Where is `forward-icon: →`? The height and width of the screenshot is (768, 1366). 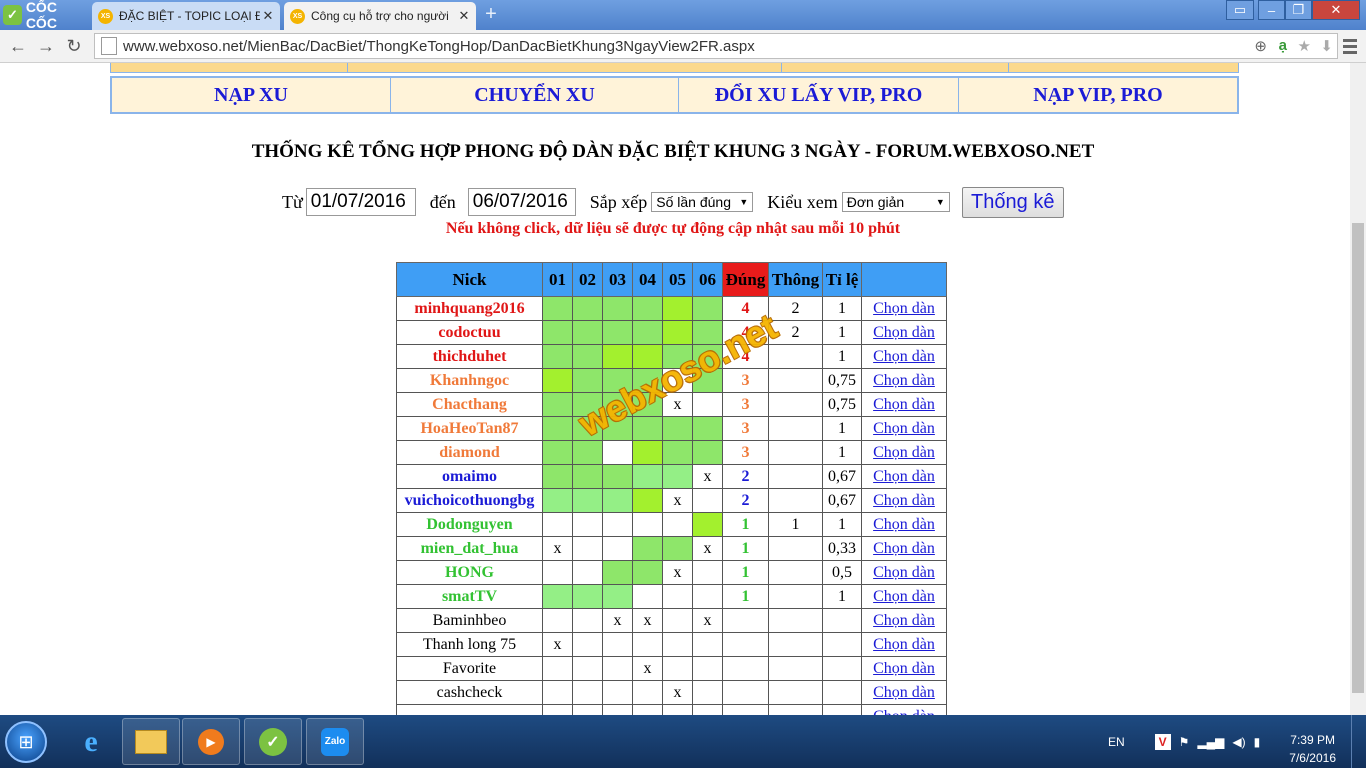
forward-icon: → is located at coordinates (46, 46).